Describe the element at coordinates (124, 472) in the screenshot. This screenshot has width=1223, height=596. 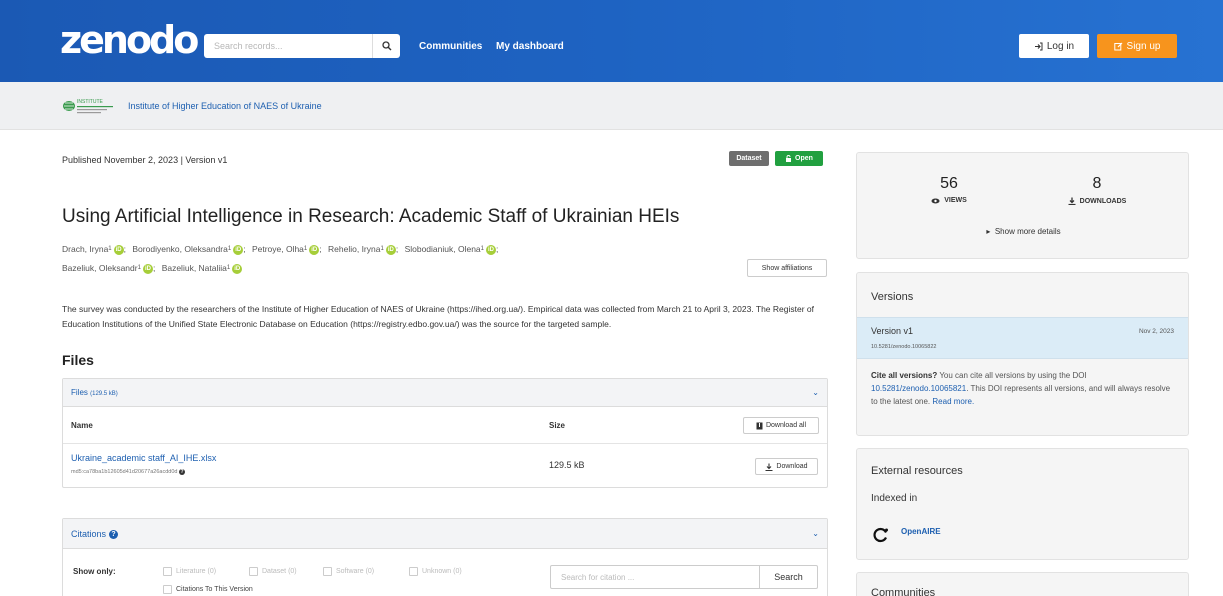
I see `file-checksum-value: md5:ca78ba1b12605d41d20677a26acdd0d` at that location.